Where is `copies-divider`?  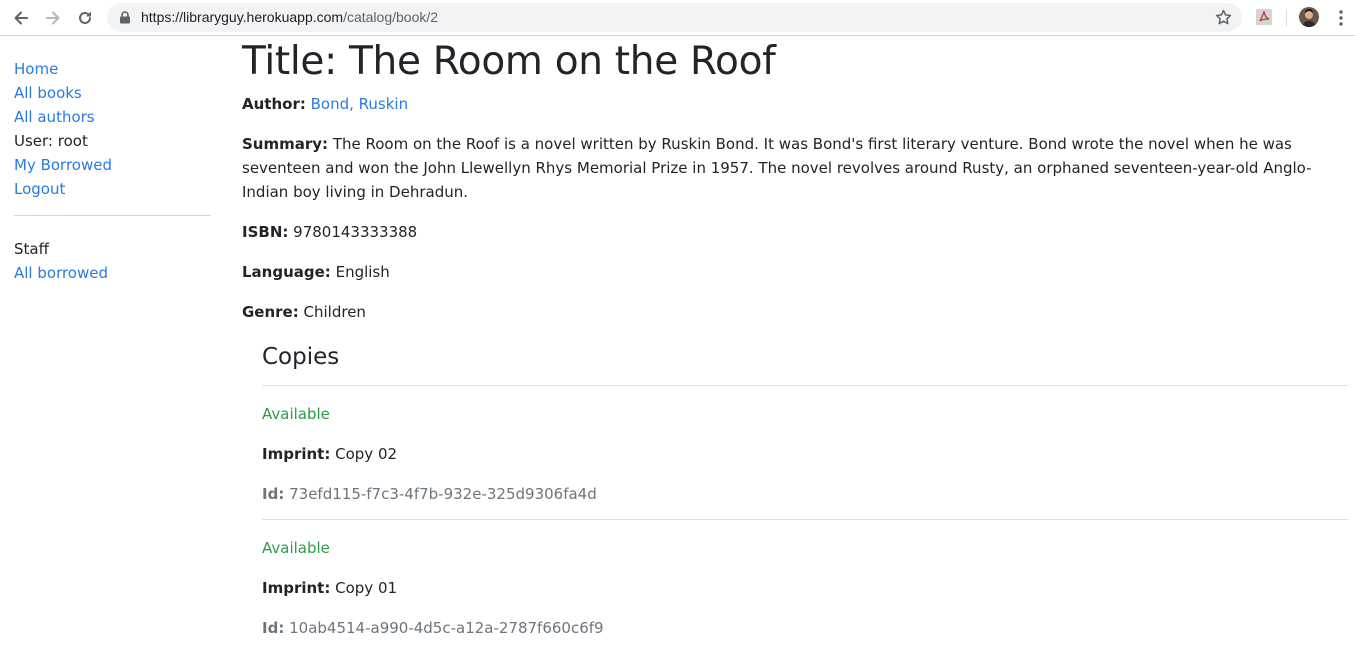 copies-divider is located at coordinates (805, 385).